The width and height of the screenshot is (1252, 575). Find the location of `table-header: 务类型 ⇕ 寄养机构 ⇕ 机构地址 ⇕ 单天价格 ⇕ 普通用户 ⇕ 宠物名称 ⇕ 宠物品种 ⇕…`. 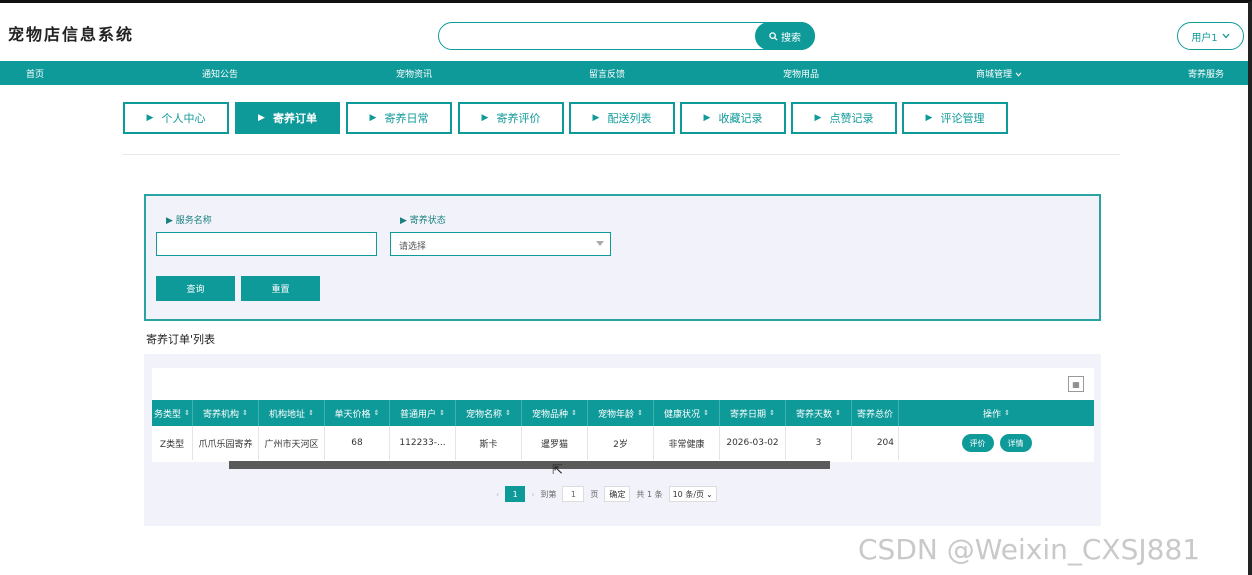

table-header: 务类型 ⇕ 寄养机构 ⇕ 机构地址 ⇕ 单天价格 ⇕ 普通用户 ⇕ 宠物名称 ⇕ 宠物品种 ⇕… is located at coordinates (623, 413).